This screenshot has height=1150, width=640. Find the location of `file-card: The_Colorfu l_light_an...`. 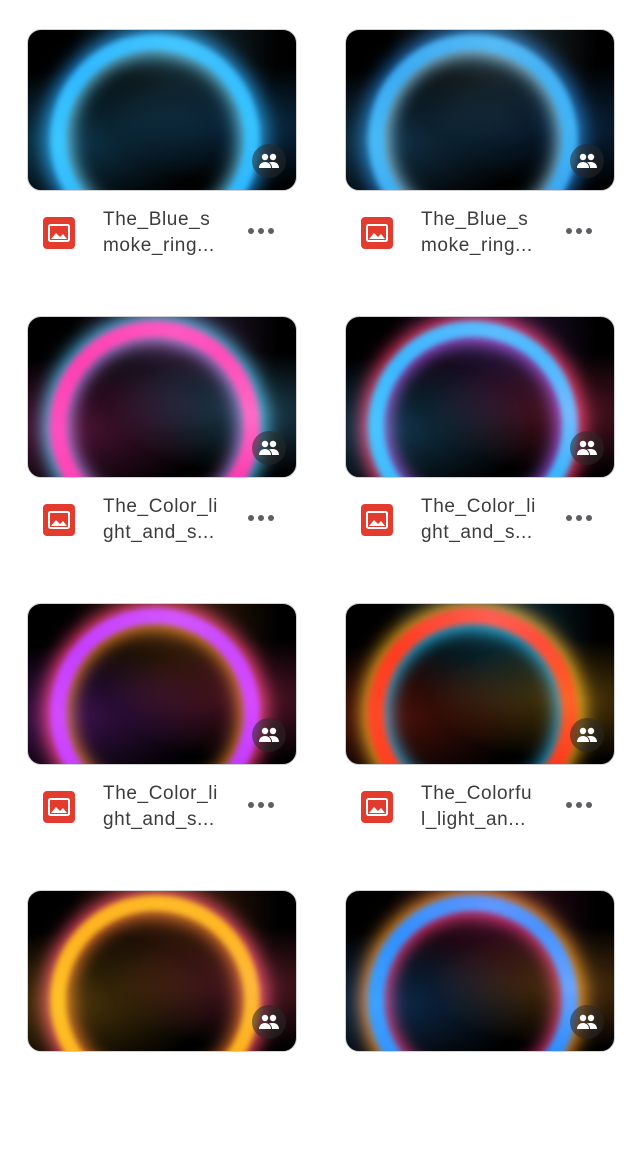

file-card: The_Colorfu l_light_an... is located at coordinates (480, 733).